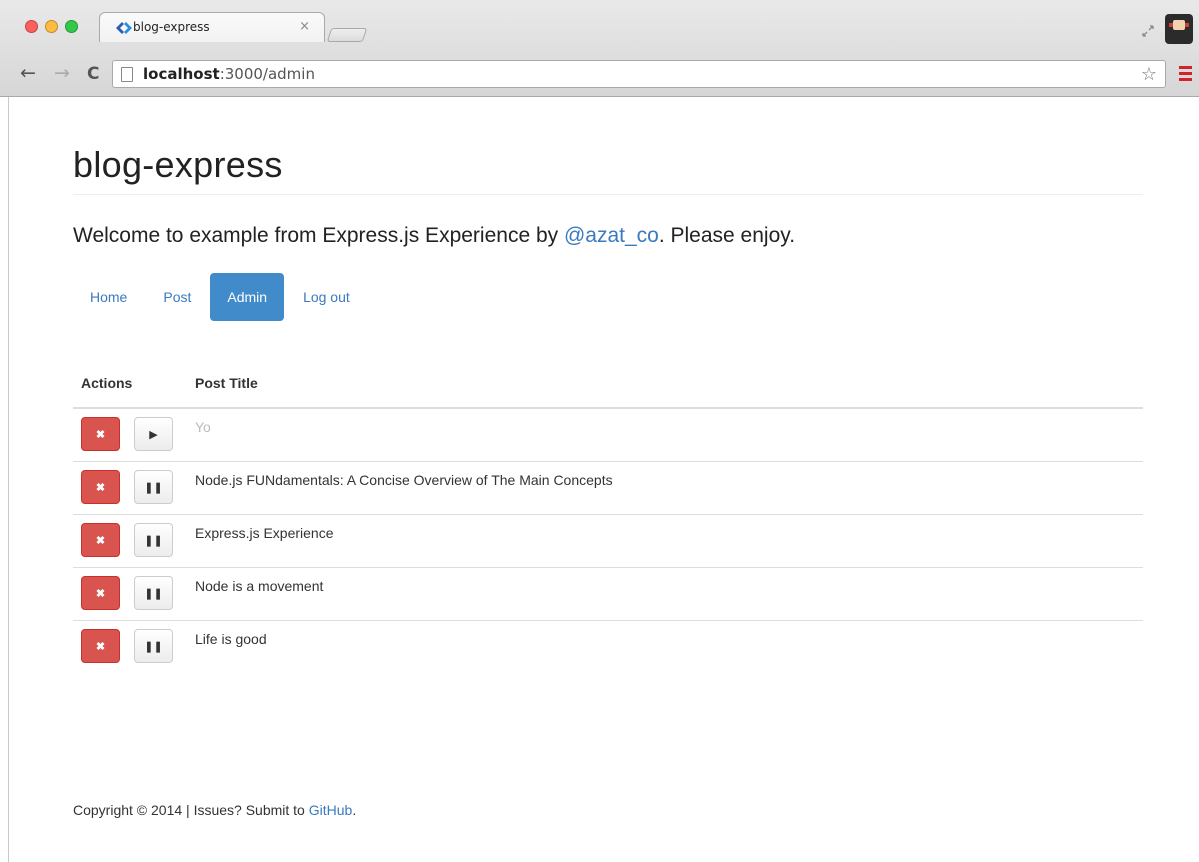 The height and width of the screenshot is (862, 1199). I want to click on table-row: ✖ ❚❚ Life is good, so click(608, 646).